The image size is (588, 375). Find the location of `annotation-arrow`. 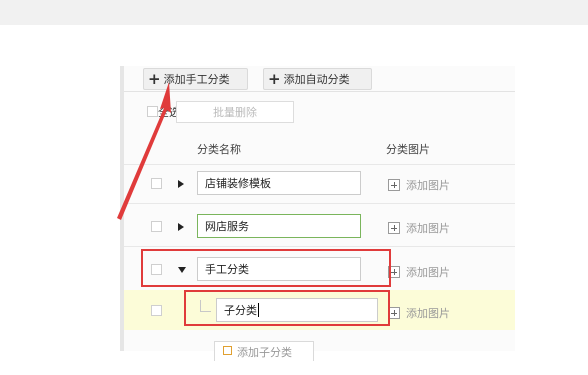

annotation-arrow is located at coordinates (144, 151).